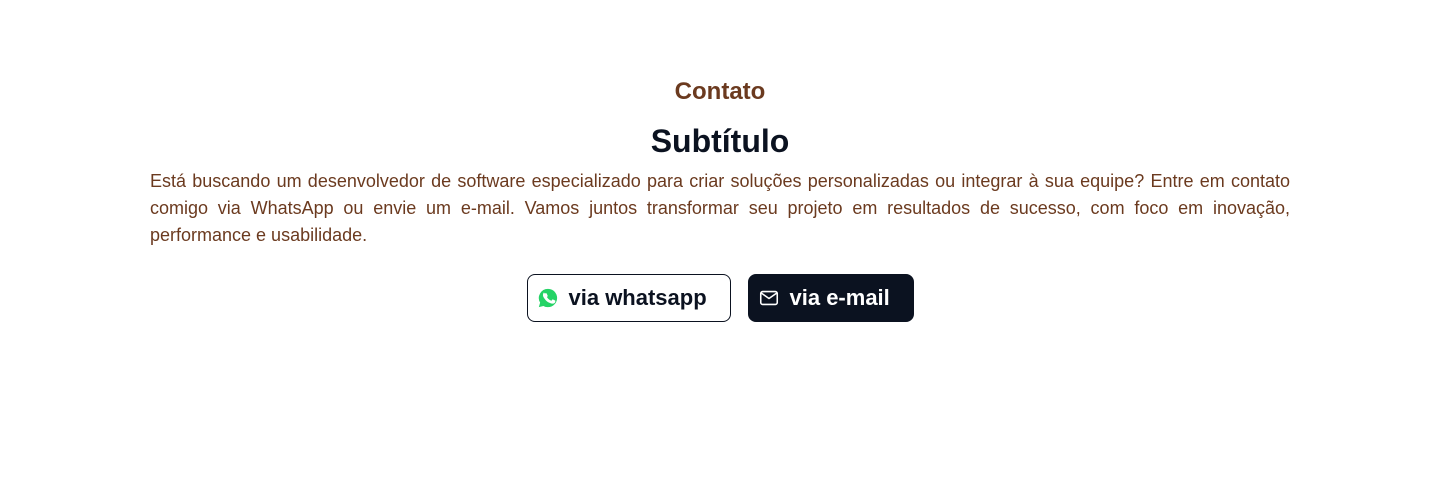  I want to click on email-button-label: via e-mail, so click(839, 297).